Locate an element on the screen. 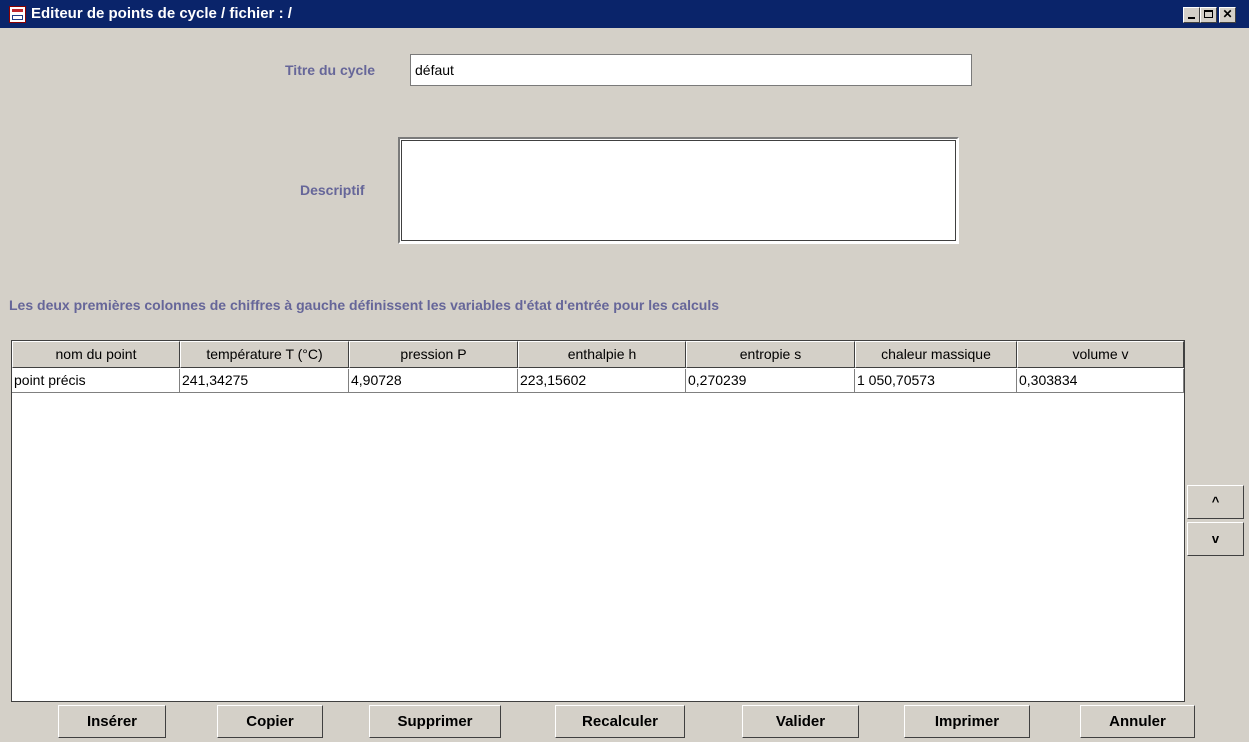 The image size is (1249, 742). column-header-specific-heat: chaleur massique is located at coordinates (936, 354).